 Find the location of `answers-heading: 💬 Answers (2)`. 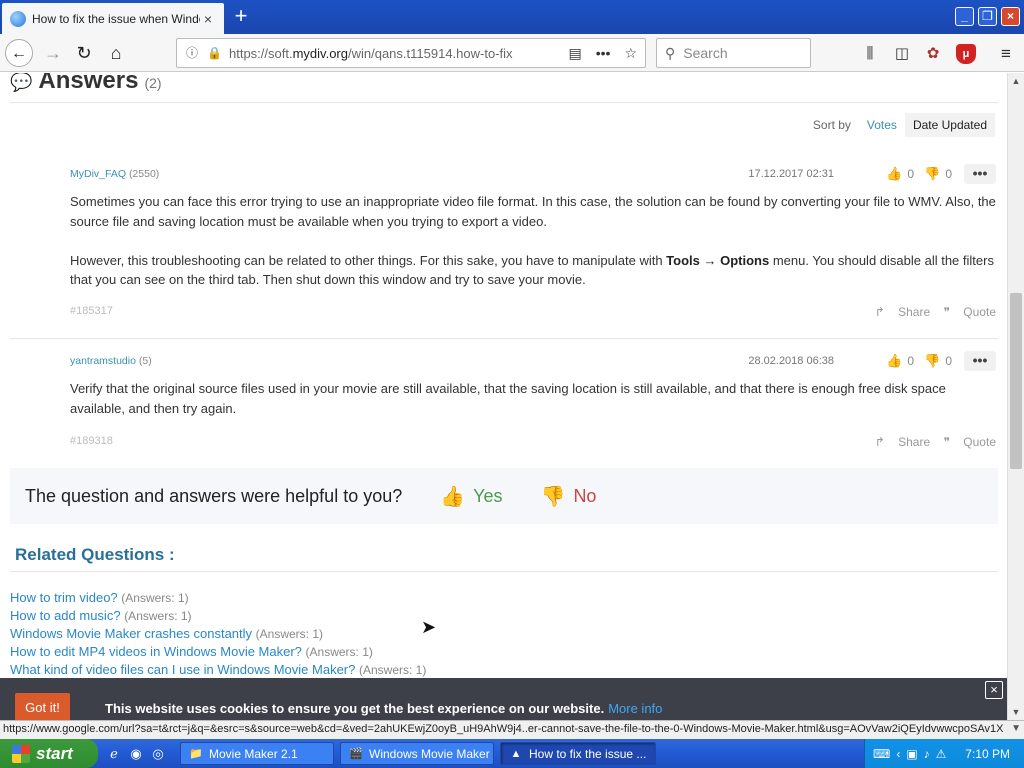

answers-heading: 💬 Answers (2) is located at coordinates (86, 84).